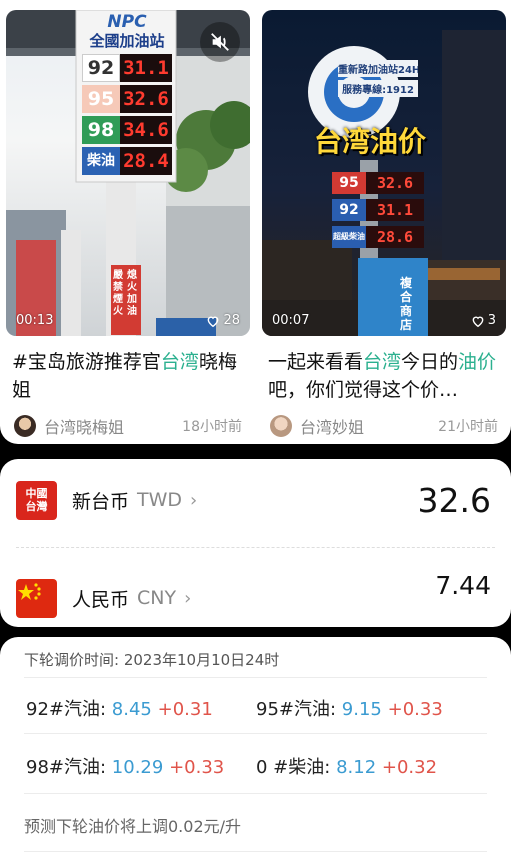 Image resolution: width=511 pixels, height=863 pixels. Describe the element at coordinates (134, 500) in the screenshot. I see `currency-selector: 新台币 TWD ›` at that location.